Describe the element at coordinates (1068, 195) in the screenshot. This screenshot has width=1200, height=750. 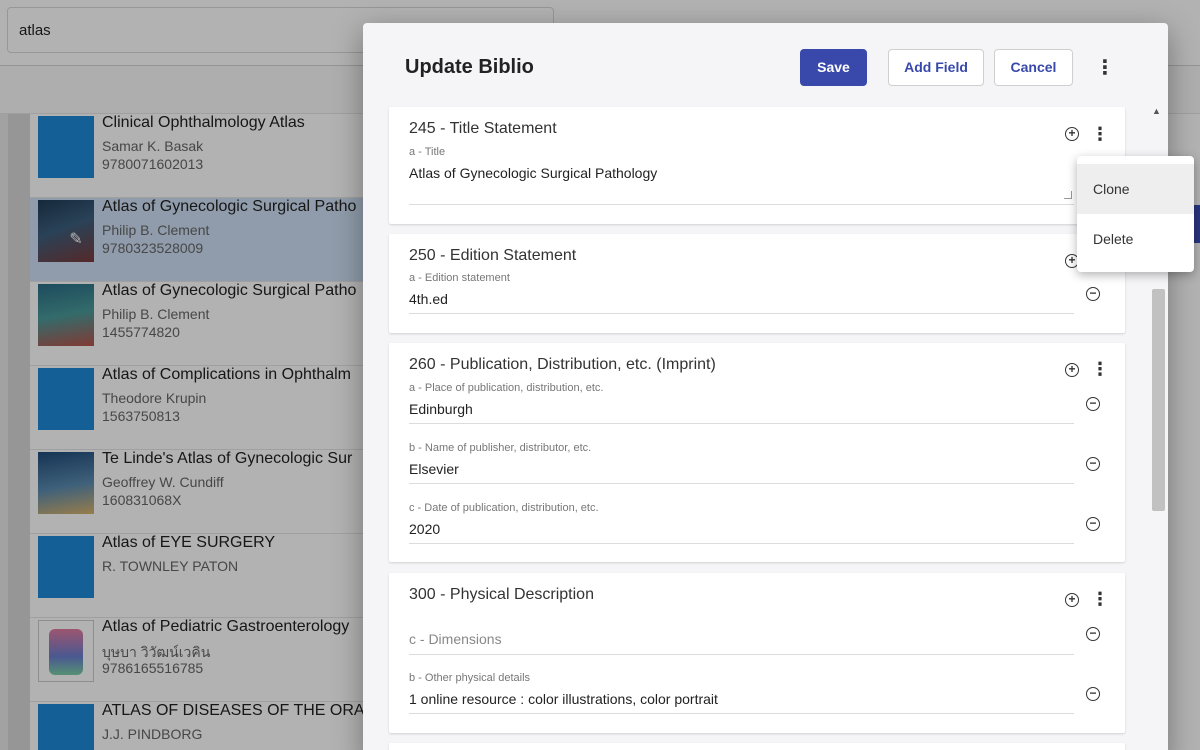
I see `textarea-resize-handle` at that location.